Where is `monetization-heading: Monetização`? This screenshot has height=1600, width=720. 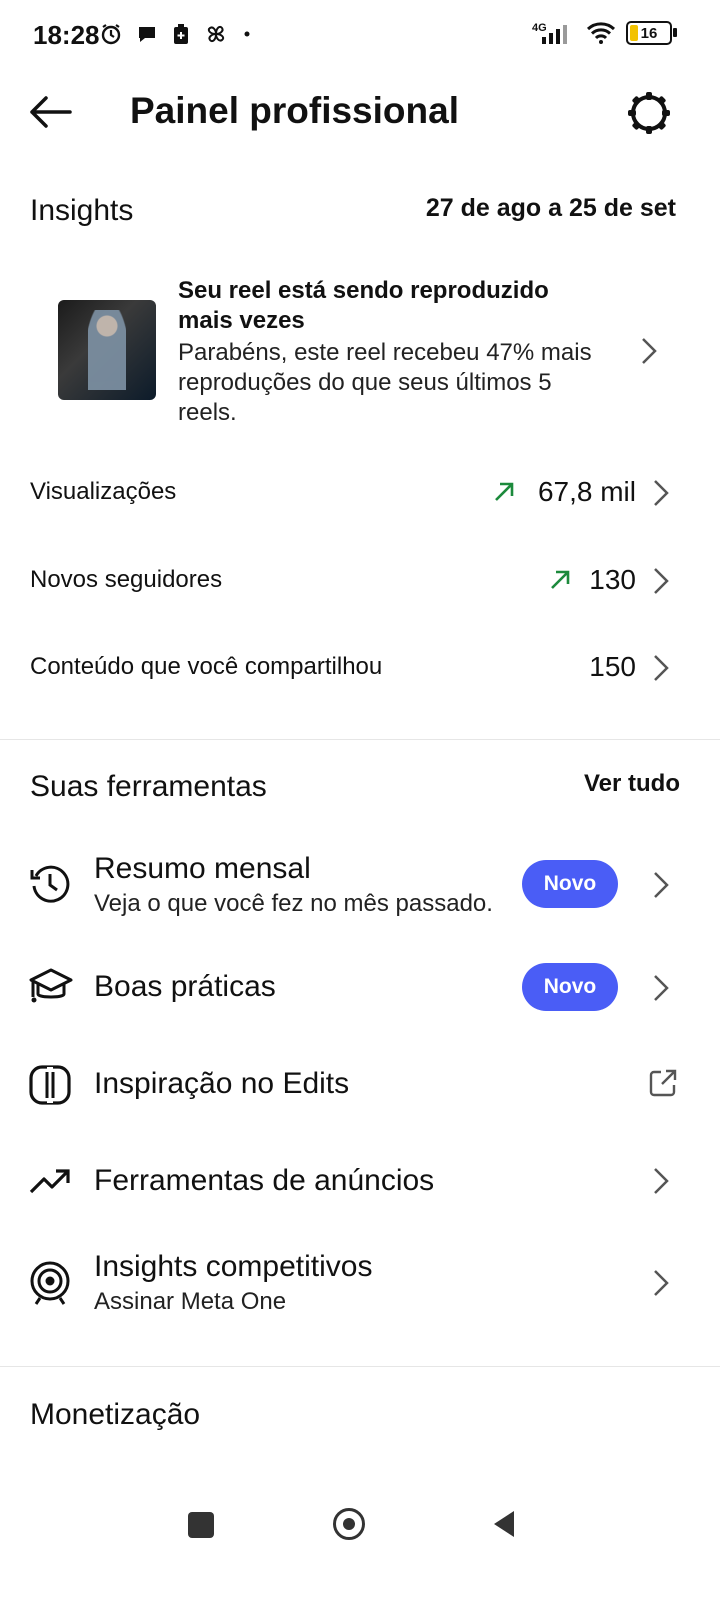
monetization-heading: Monetização is located at coordinates (115, 1415).